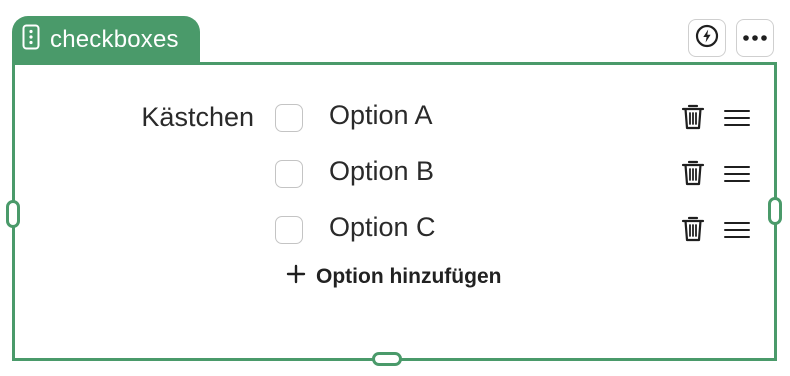 This screenshot has width=790, height=376. I want to click on option-row: Option C, so click(395, 230).